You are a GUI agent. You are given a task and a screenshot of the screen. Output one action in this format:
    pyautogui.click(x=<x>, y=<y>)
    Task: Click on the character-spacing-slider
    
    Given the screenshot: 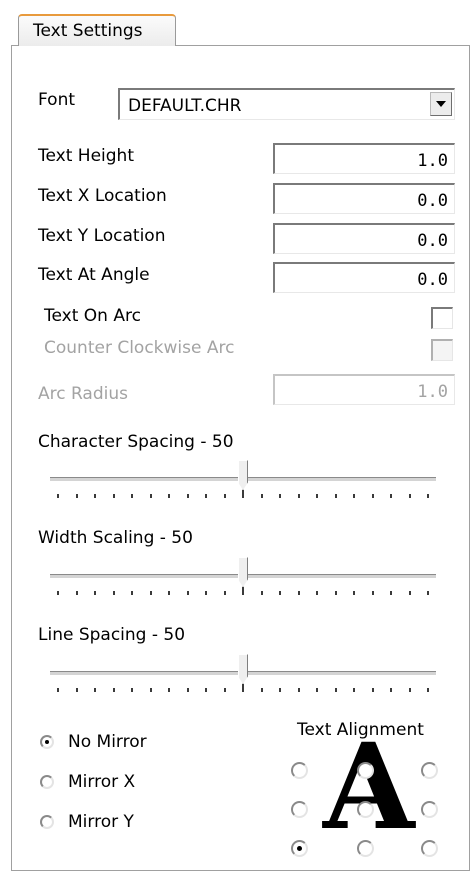 What is the action you would take?
    pyautogui.click(x=243, y=485)
    